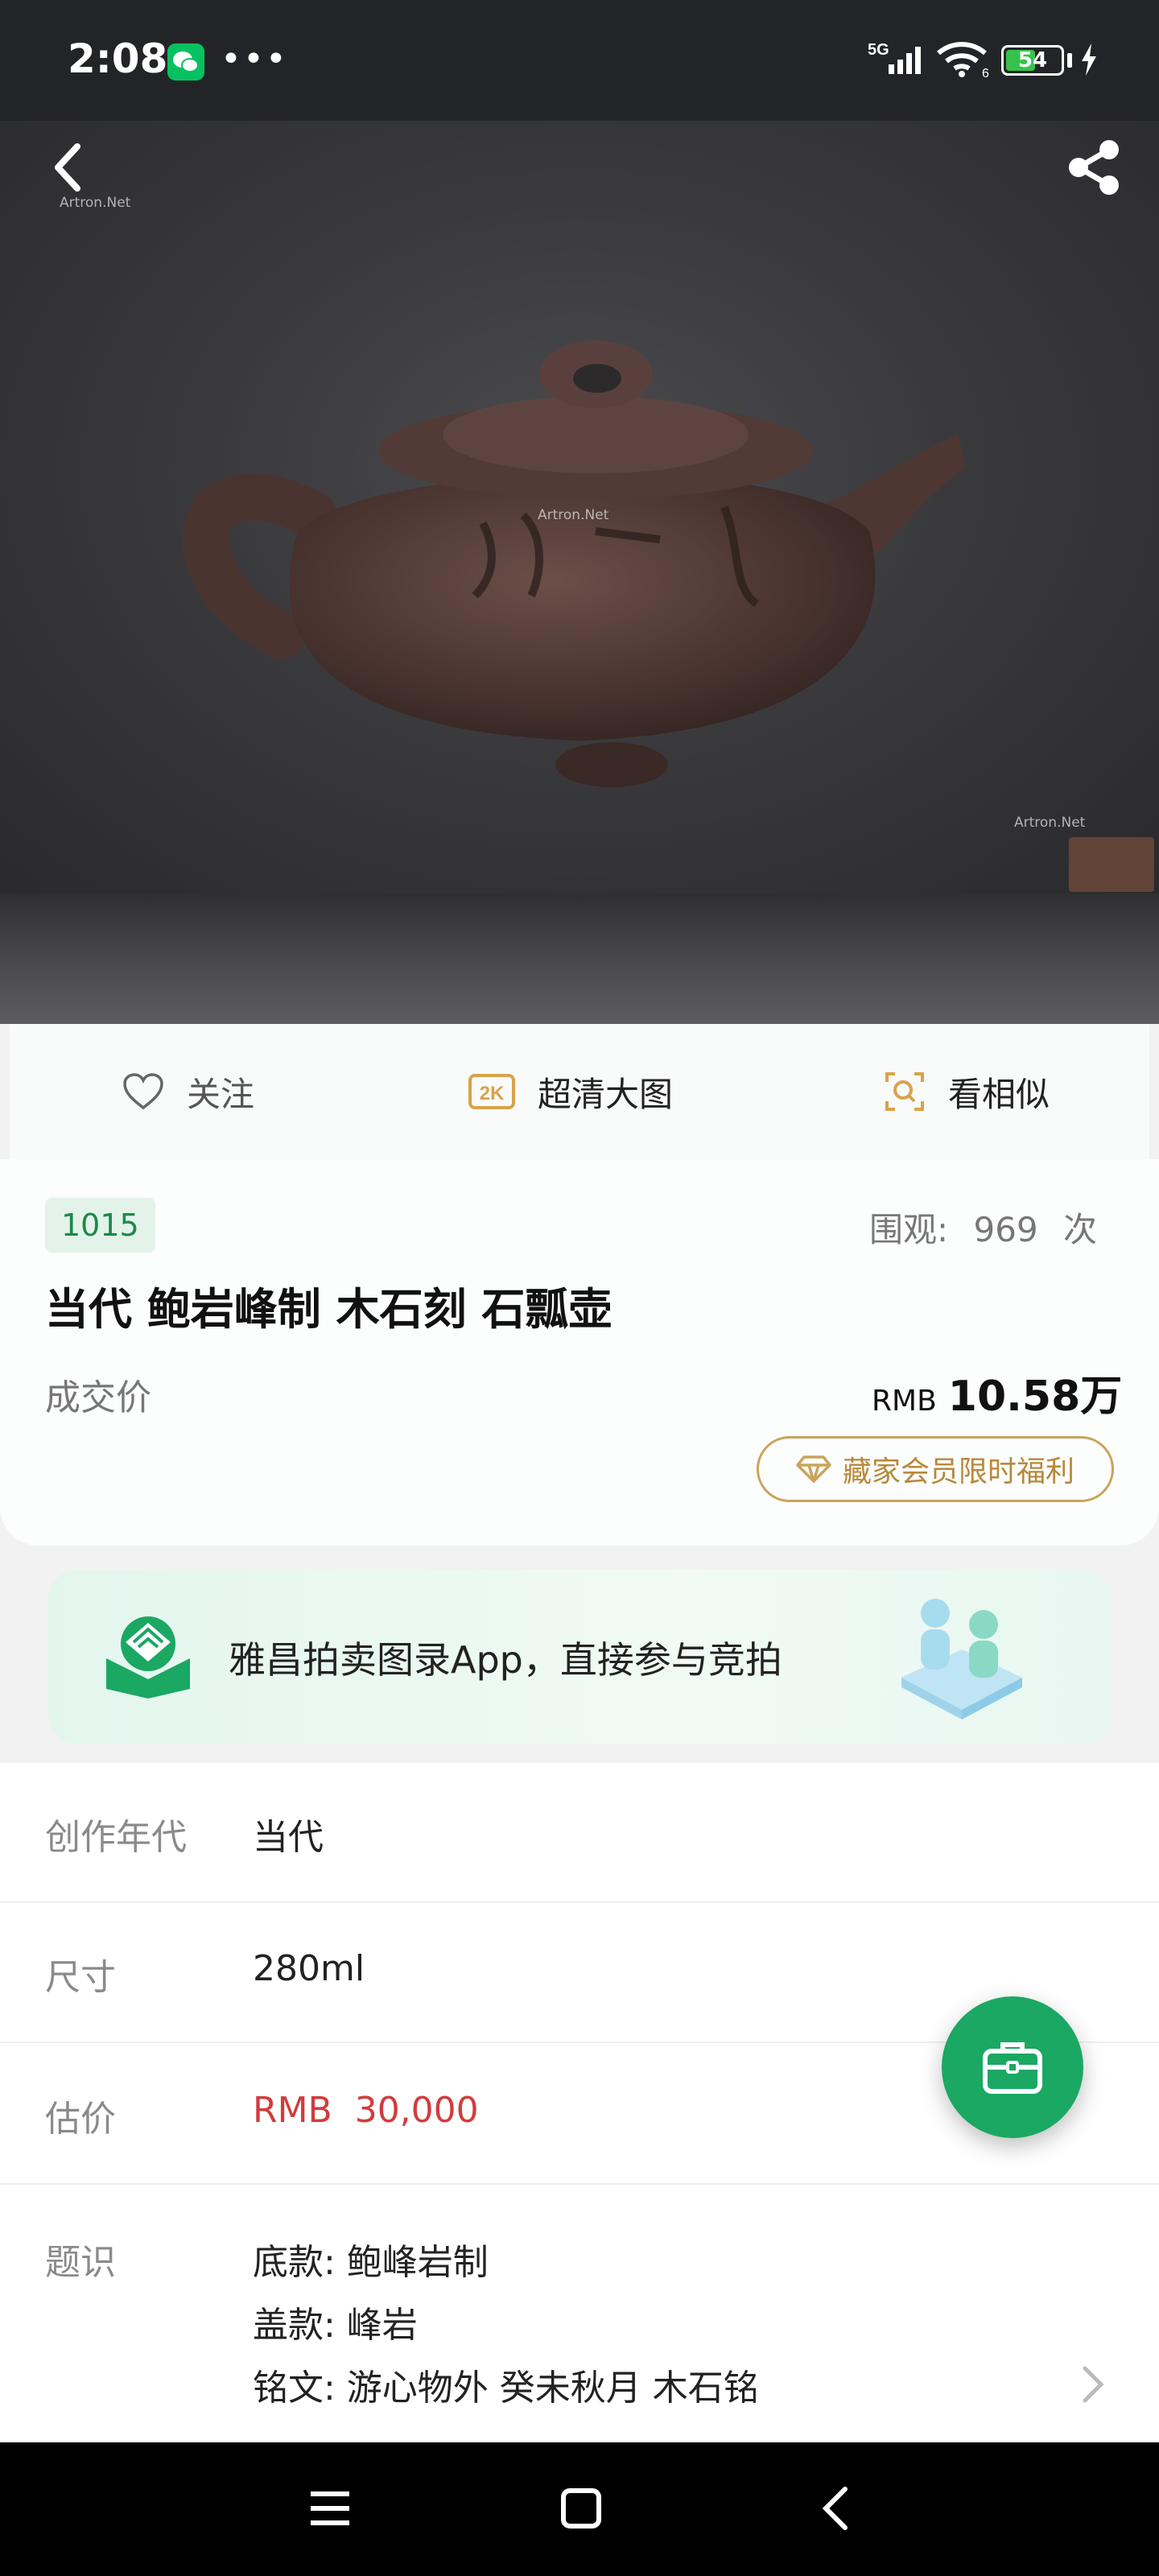 The width and height of the screenshot is (1159, 2576). Describe the element at coordinates (904, 1401) in the screenshot. I see `price-currency: RMB` at that location.